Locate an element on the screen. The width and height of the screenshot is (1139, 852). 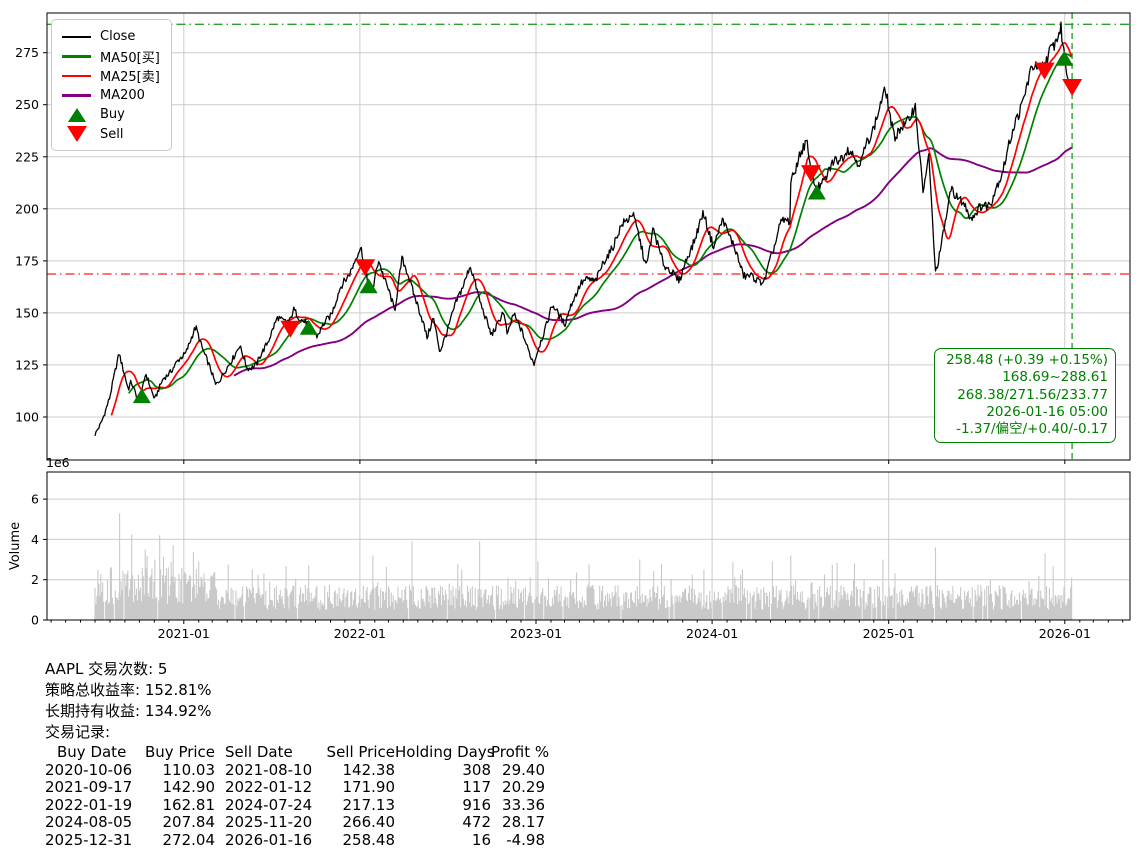
axis-tick-label: 2021-01 is located at coordinates (184, 633).